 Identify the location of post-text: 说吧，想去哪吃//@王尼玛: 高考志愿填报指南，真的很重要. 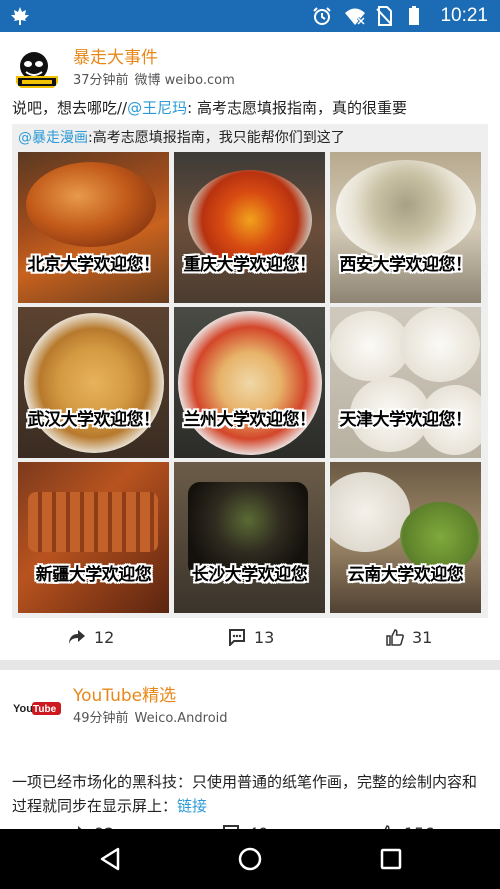
(250, 108).